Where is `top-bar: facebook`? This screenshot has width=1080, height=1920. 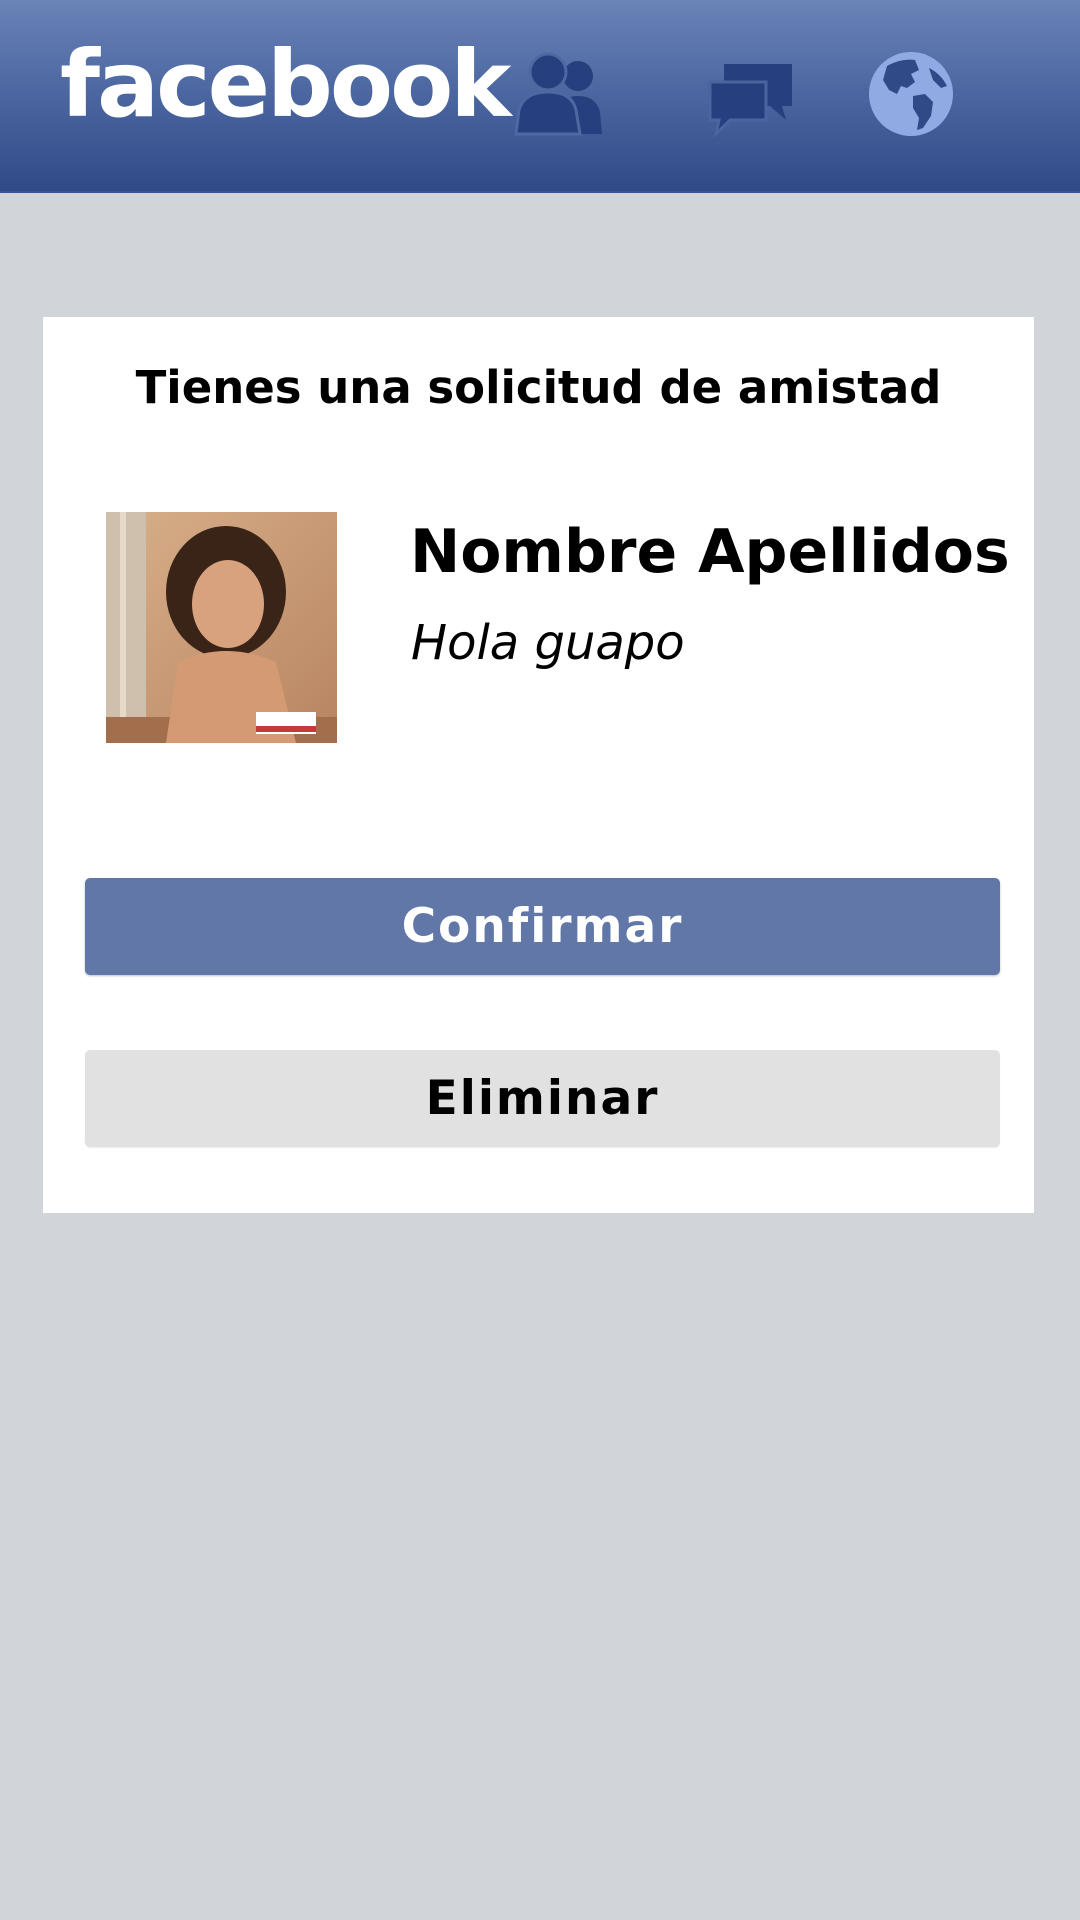 top-bar: facebook is located at coordinates (540, 95).